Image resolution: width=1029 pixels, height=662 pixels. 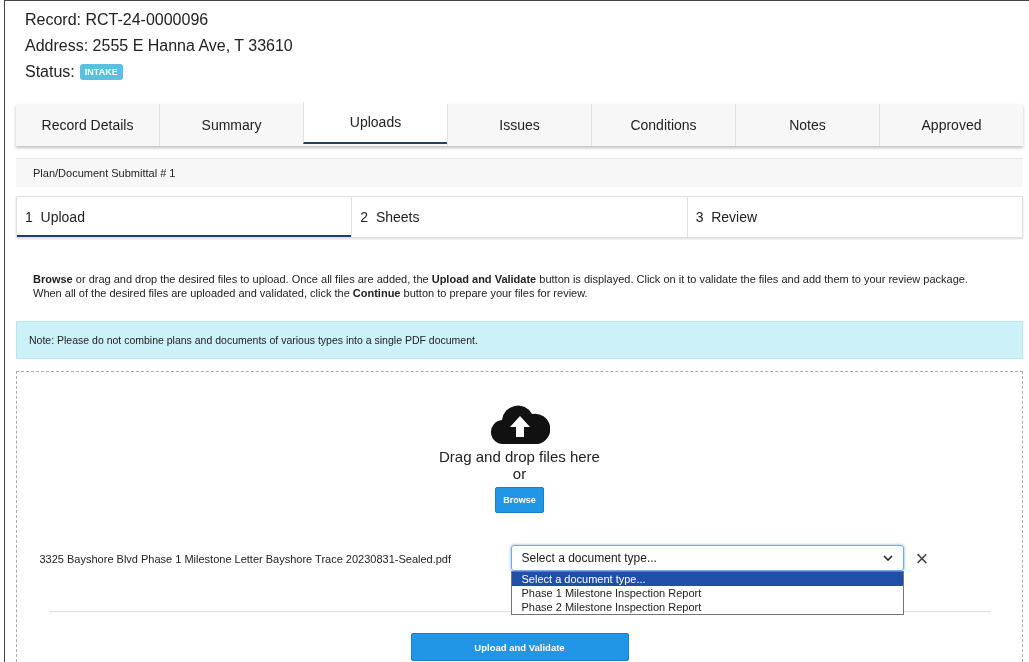 I want to click on status-label: Status:, so click(x=50, y=72).